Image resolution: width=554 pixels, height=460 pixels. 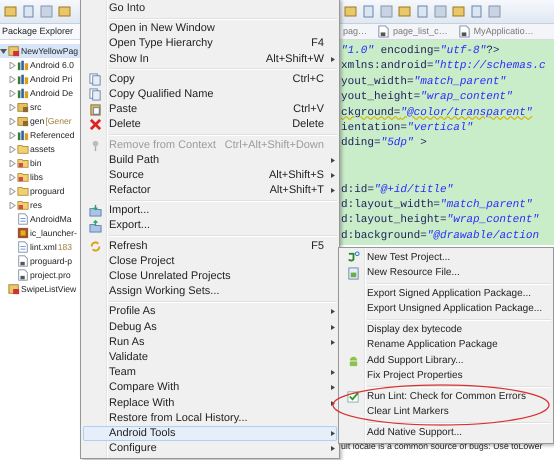 I want to click on shortcut-text: Alt+Shift+T, so click(x=297, y=191).